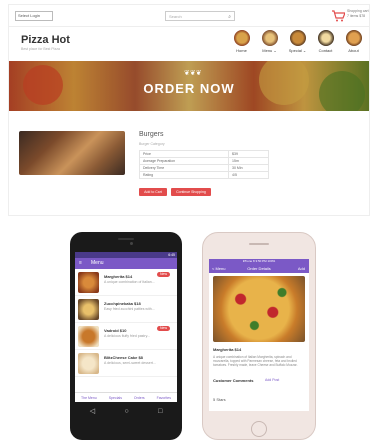  I want to click on phone-camera-icon, so click(131, 243).